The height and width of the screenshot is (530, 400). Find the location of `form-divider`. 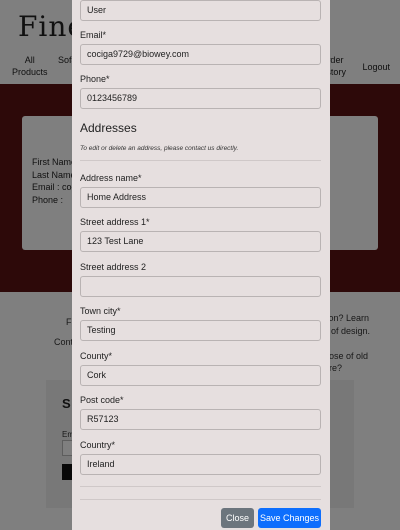

form-divider is located at coordinates (200, 486).